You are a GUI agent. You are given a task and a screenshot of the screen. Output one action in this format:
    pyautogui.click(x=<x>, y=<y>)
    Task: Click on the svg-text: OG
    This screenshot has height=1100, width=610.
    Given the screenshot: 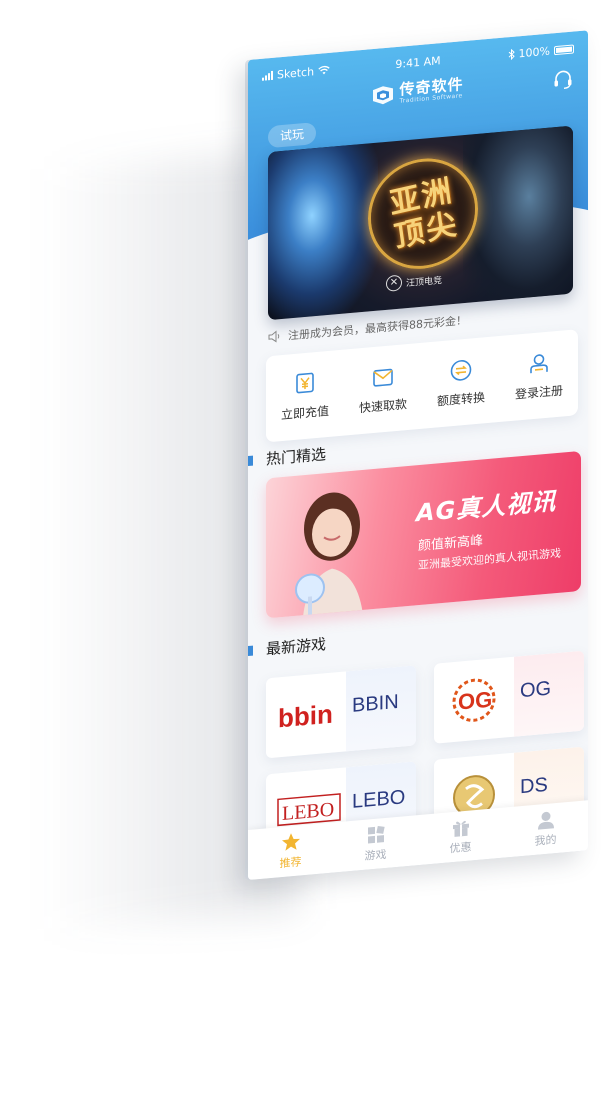 What is the action you would take?
    pyautogui.click(x=475, y=701)
    